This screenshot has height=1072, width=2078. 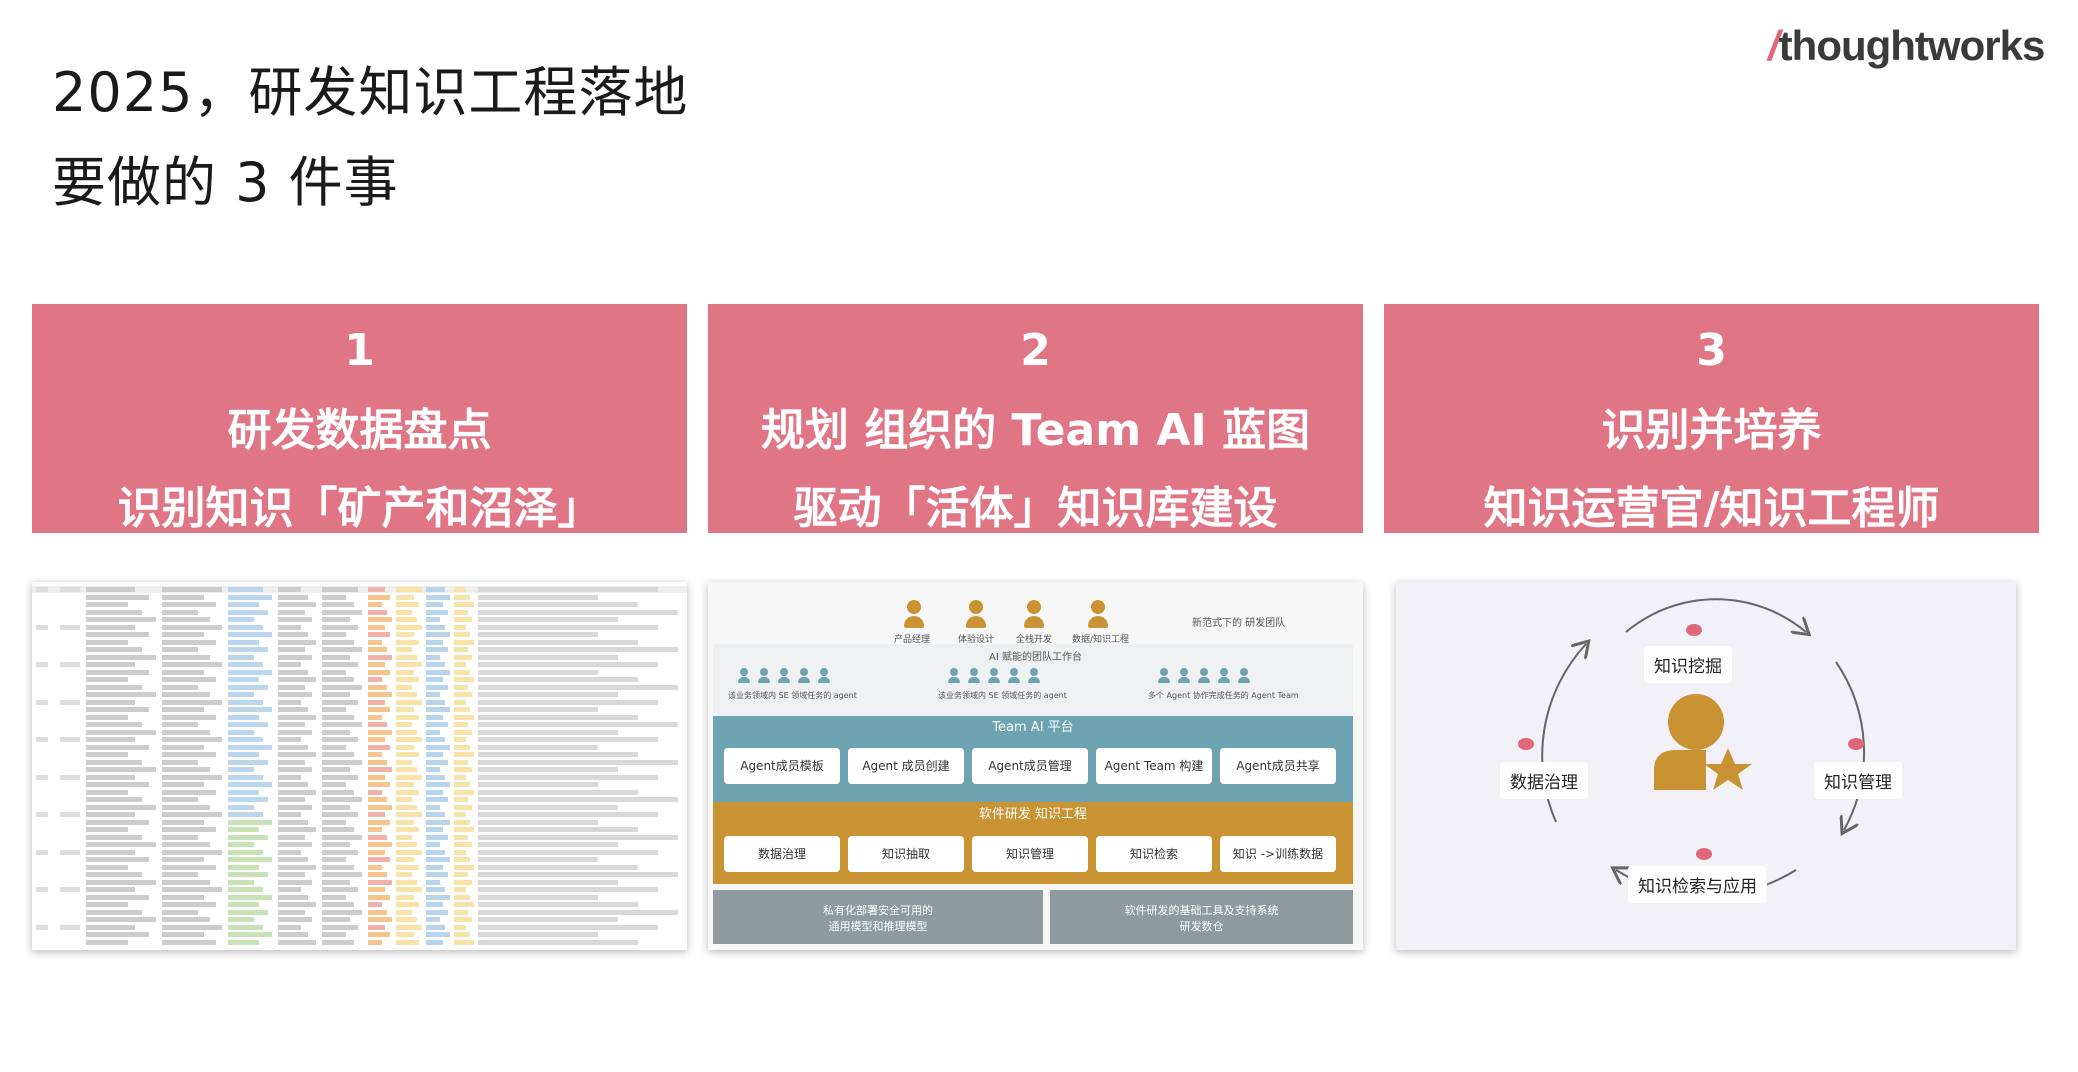 What do you see at coordinates (359, 350) in the screenshot?
I see `card-number: 1` at bounding box center [359, 350].